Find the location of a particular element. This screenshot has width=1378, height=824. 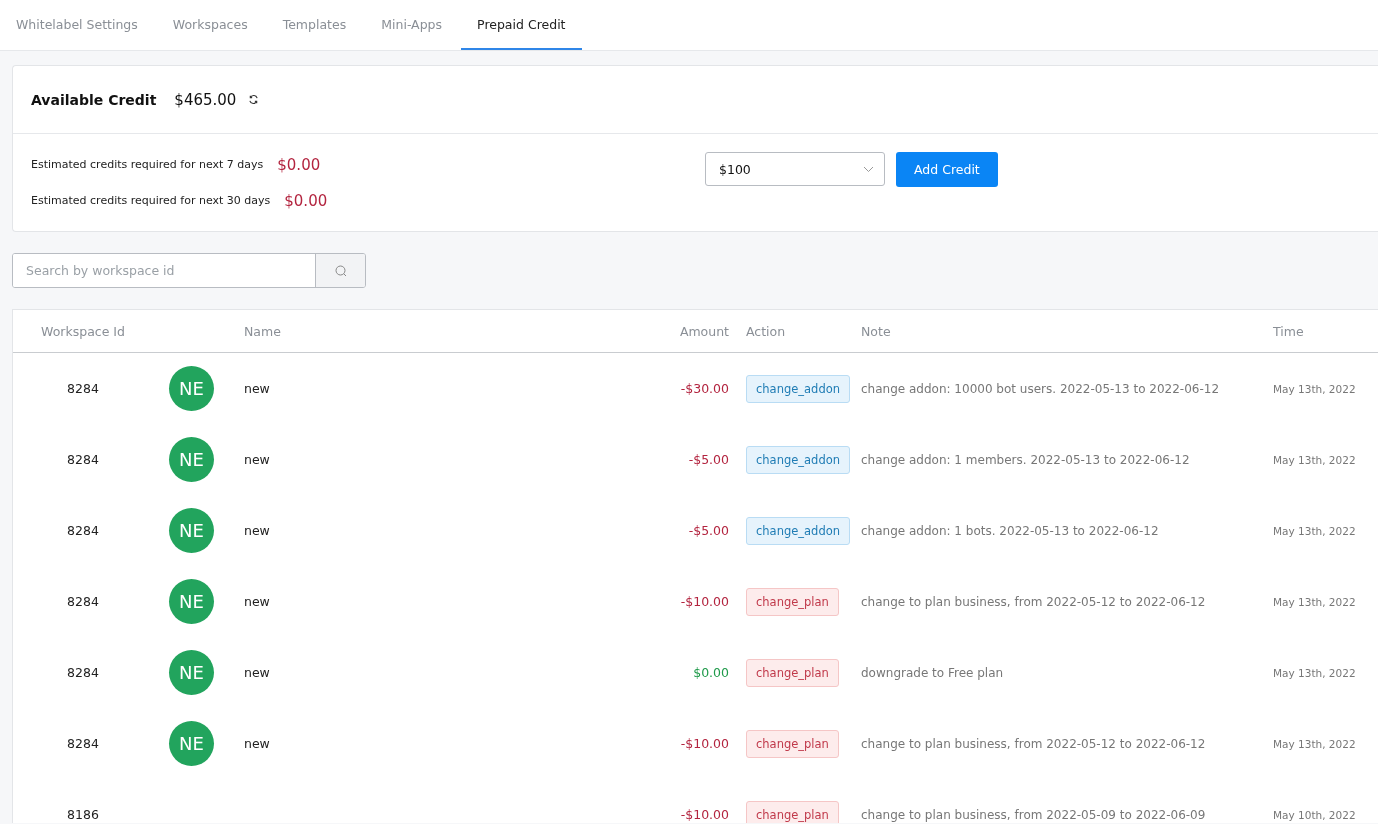

available-credit-amount: $465.00 is located at coordinates (205, 99).